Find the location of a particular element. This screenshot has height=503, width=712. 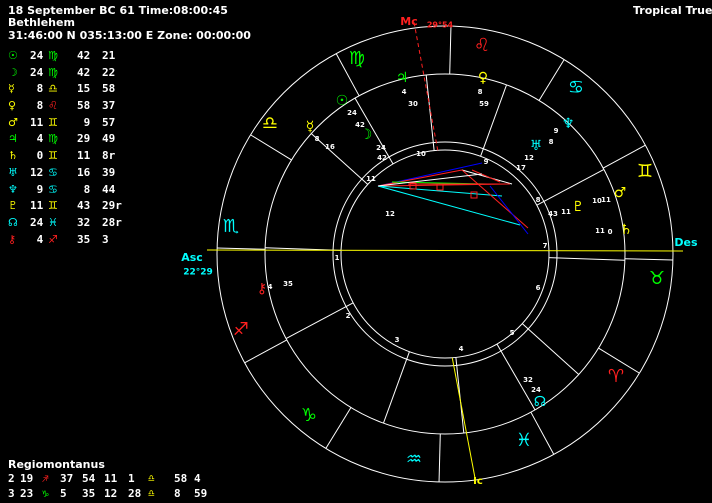

ascendant-label: Asc is located at coordinates (192, 257).